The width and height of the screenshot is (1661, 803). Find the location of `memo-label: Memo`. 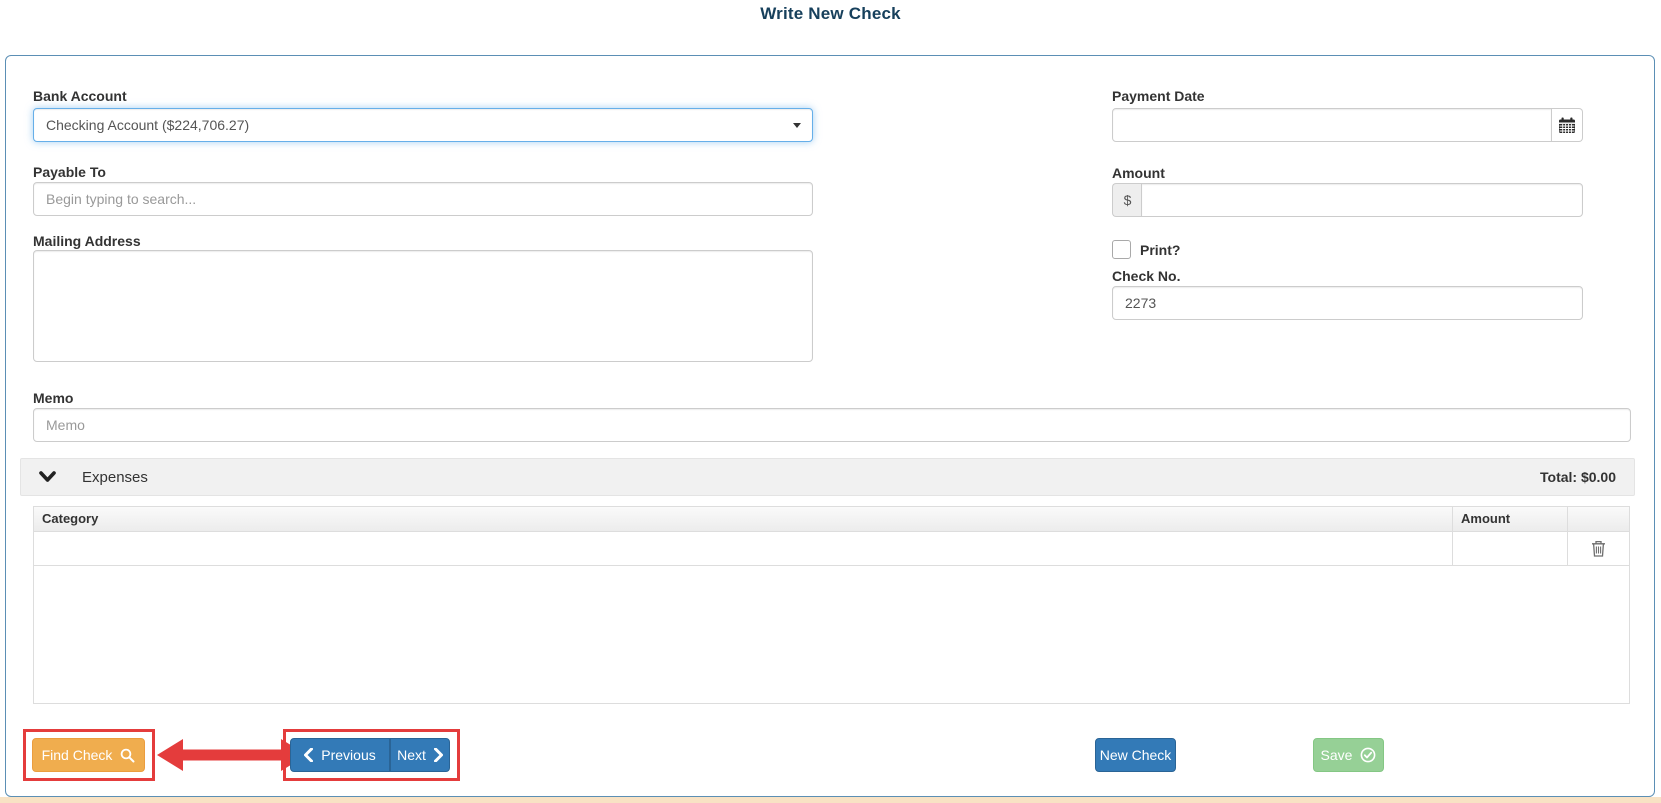

memo-label: Memo is located at coordinates (53, 398).